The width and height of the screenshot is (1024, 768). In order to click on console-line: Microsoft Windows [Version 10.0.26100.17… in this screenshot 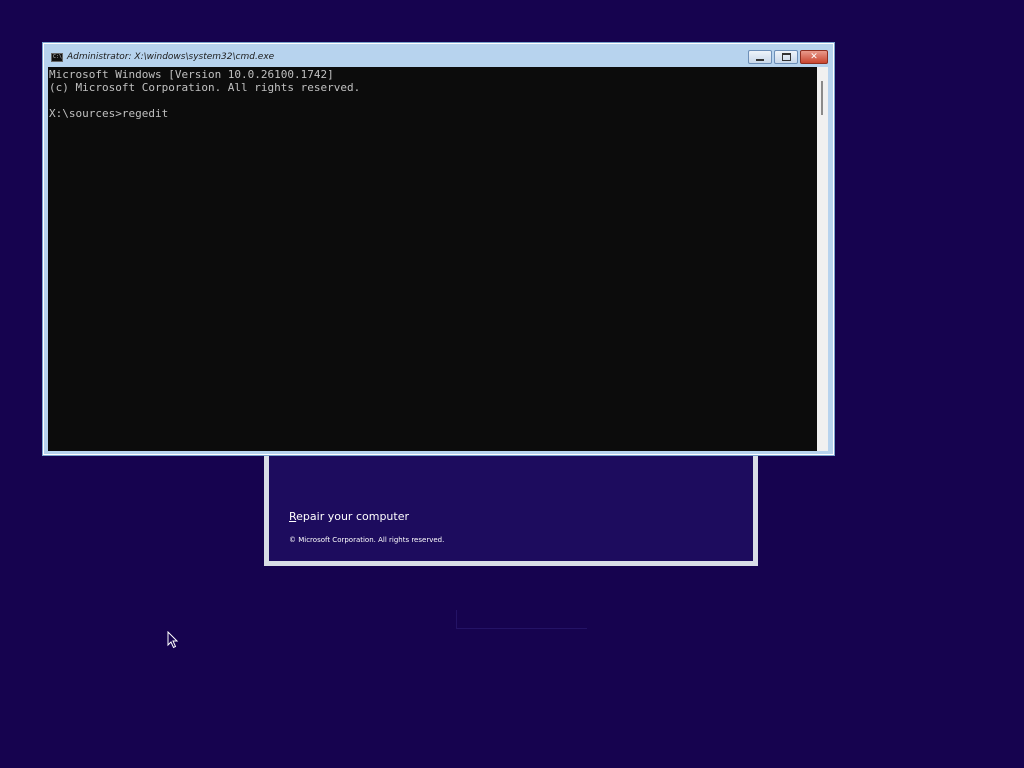, I will do `click(191, 74)`.